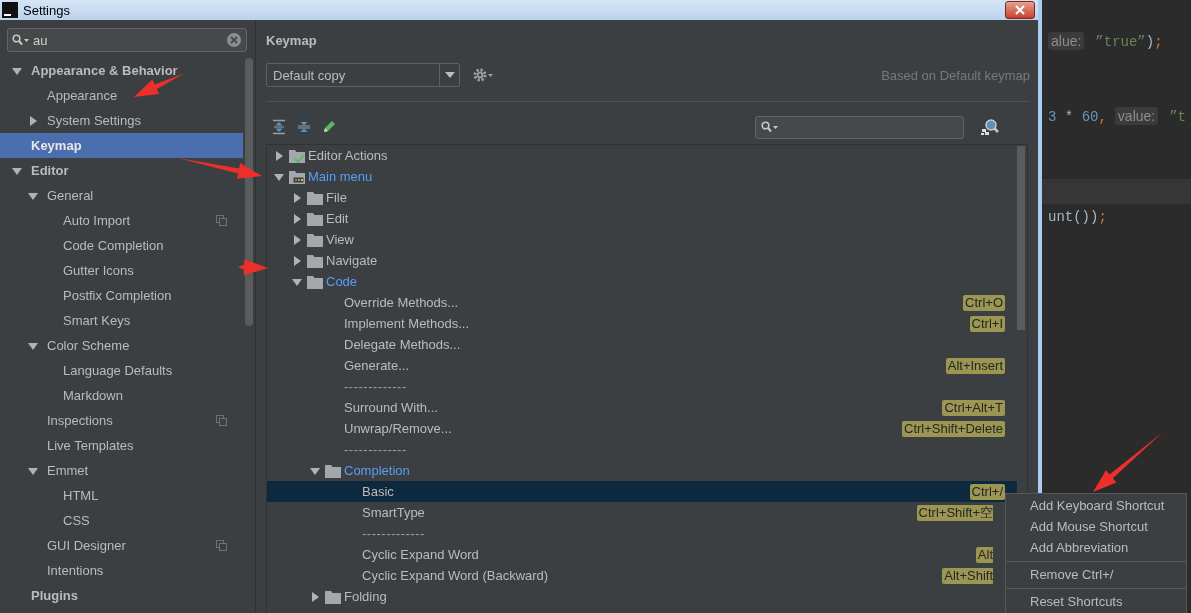 The image size is (1191, 613). I want to click on shortcut-badge: Alt, so click(984, 554).